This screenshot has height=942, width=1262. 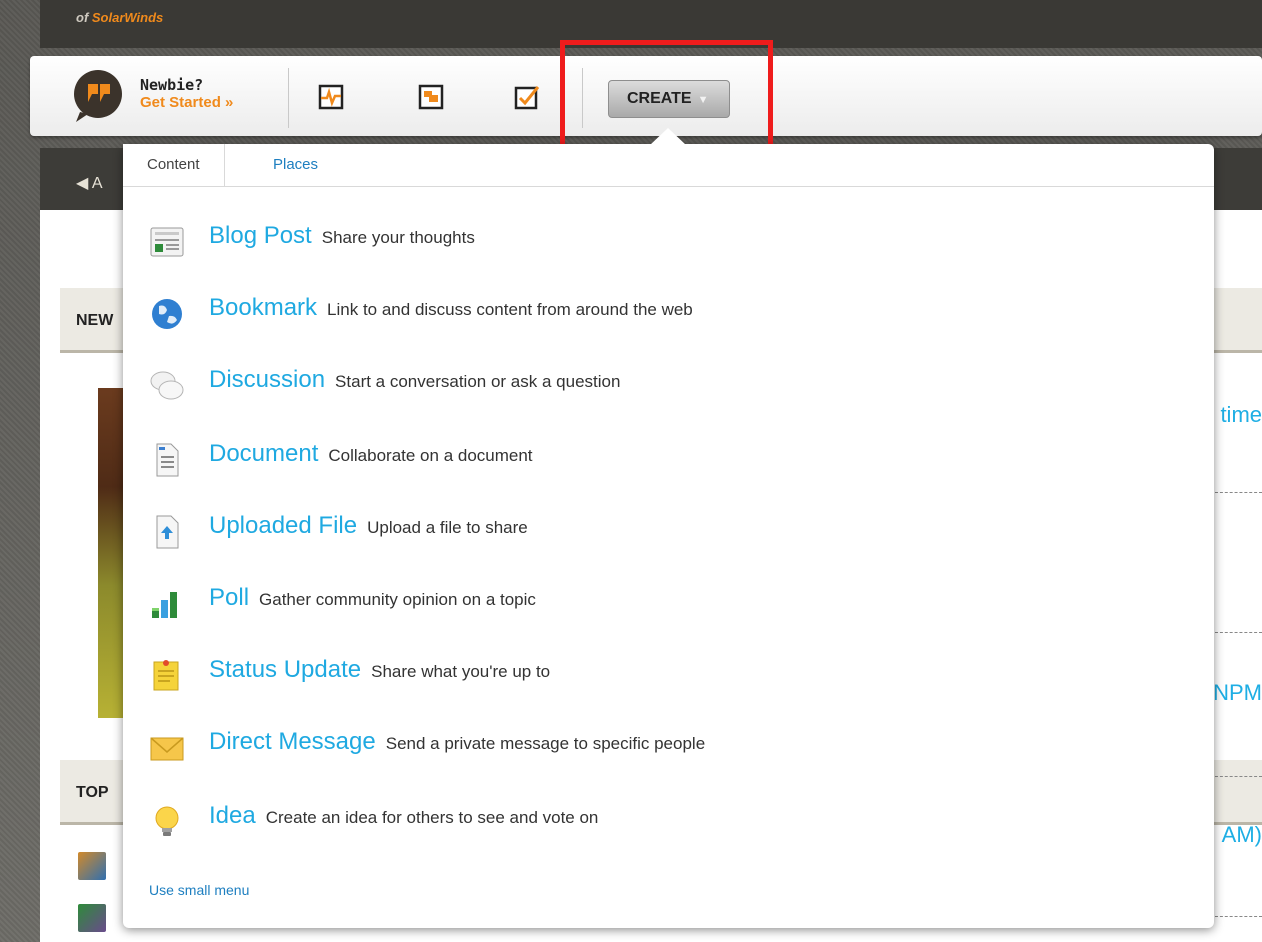 What do you see at coordinates (397, 599) in the screenshot?
I see `menu-item-desc: Gather community opinion on a topic` at bounding box center [397, 599].